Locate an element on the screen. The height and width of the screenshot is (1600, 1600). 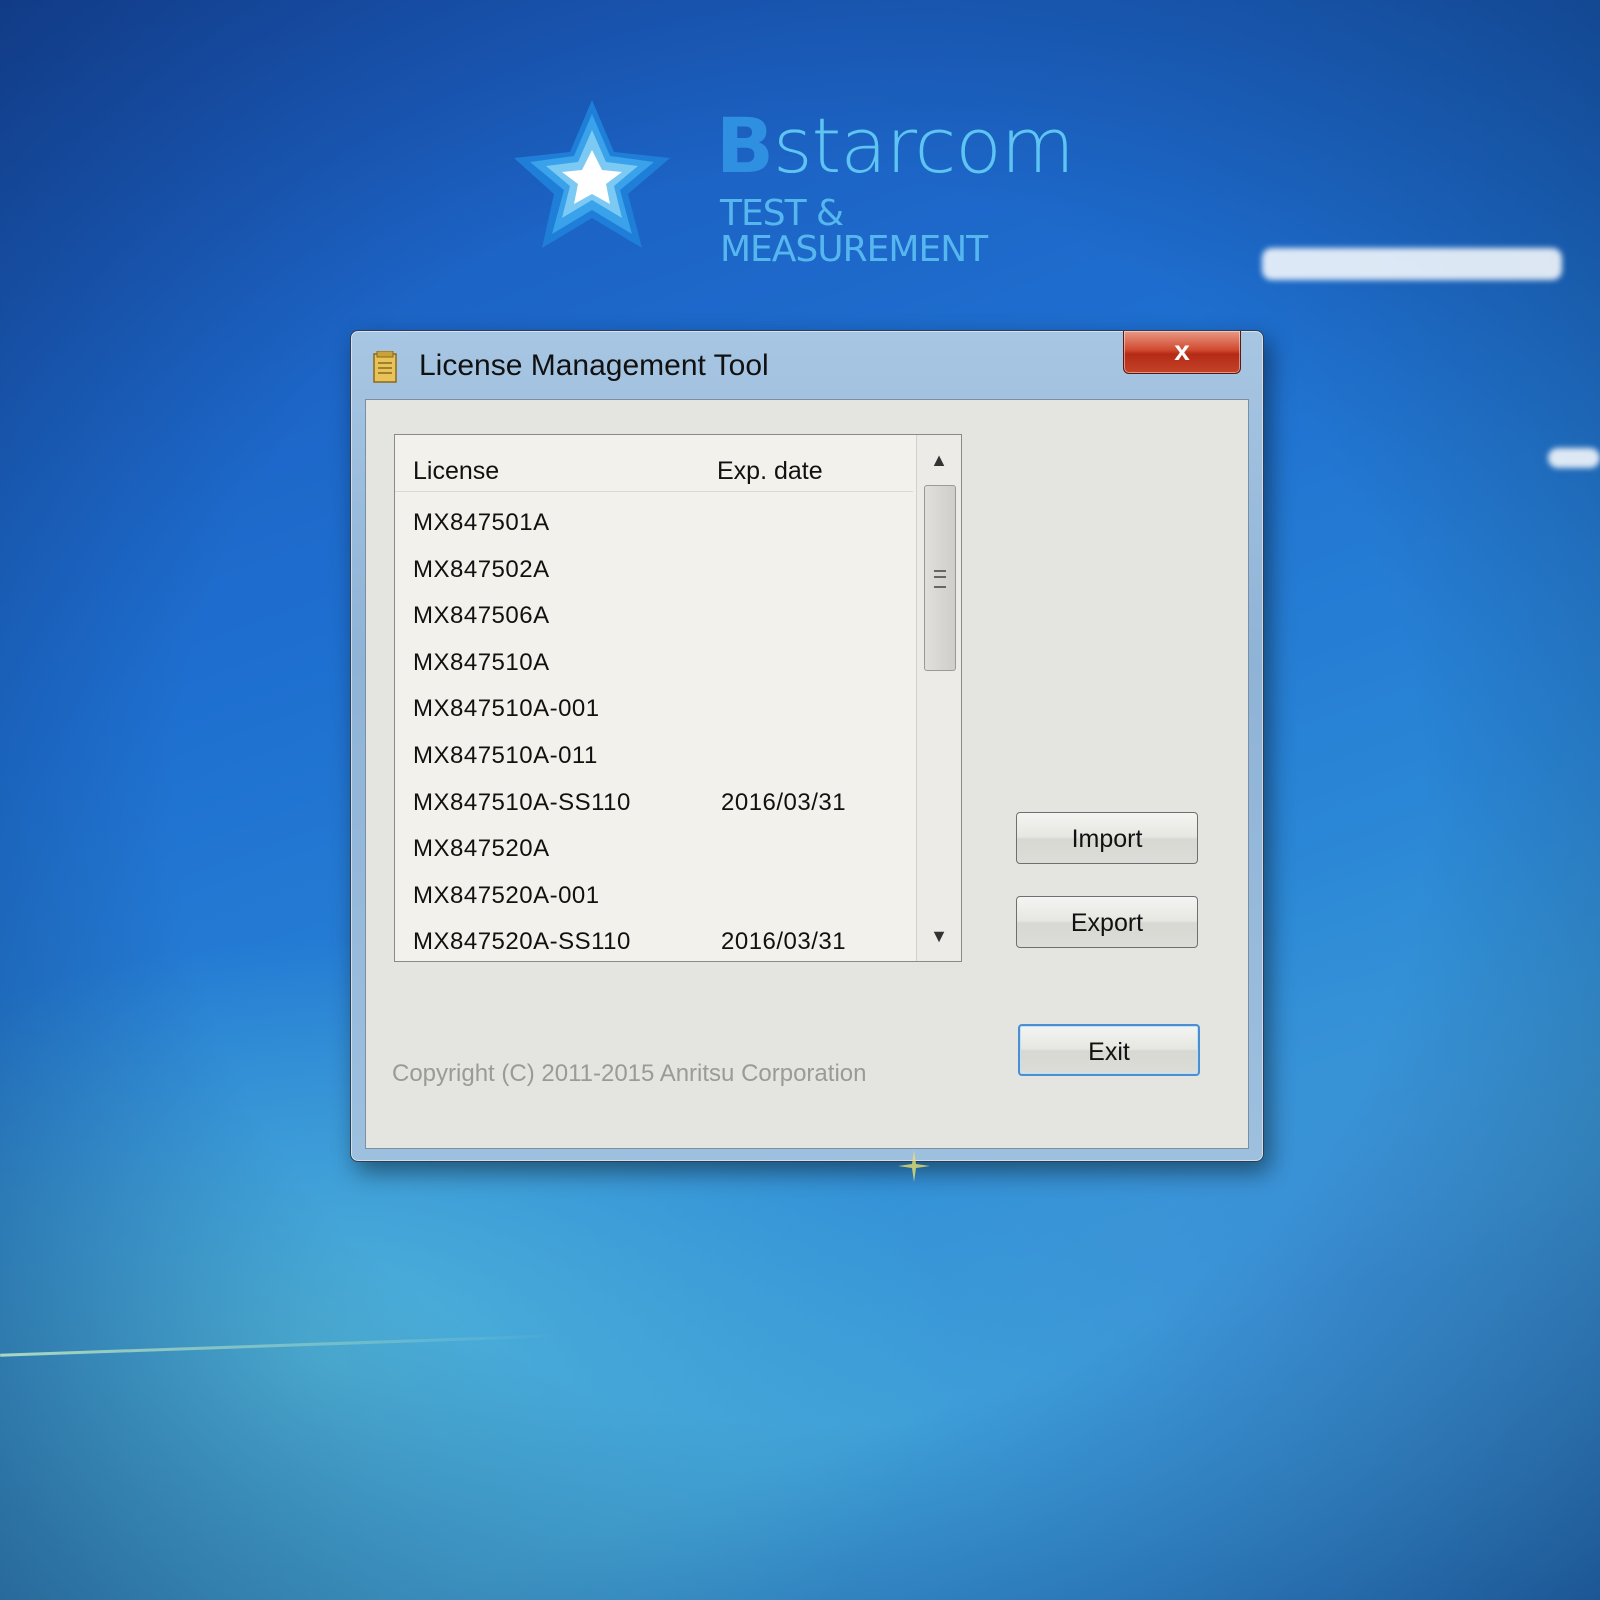
scroll-up-arrow-icon: ▲ is located at coordinates (939, 460).